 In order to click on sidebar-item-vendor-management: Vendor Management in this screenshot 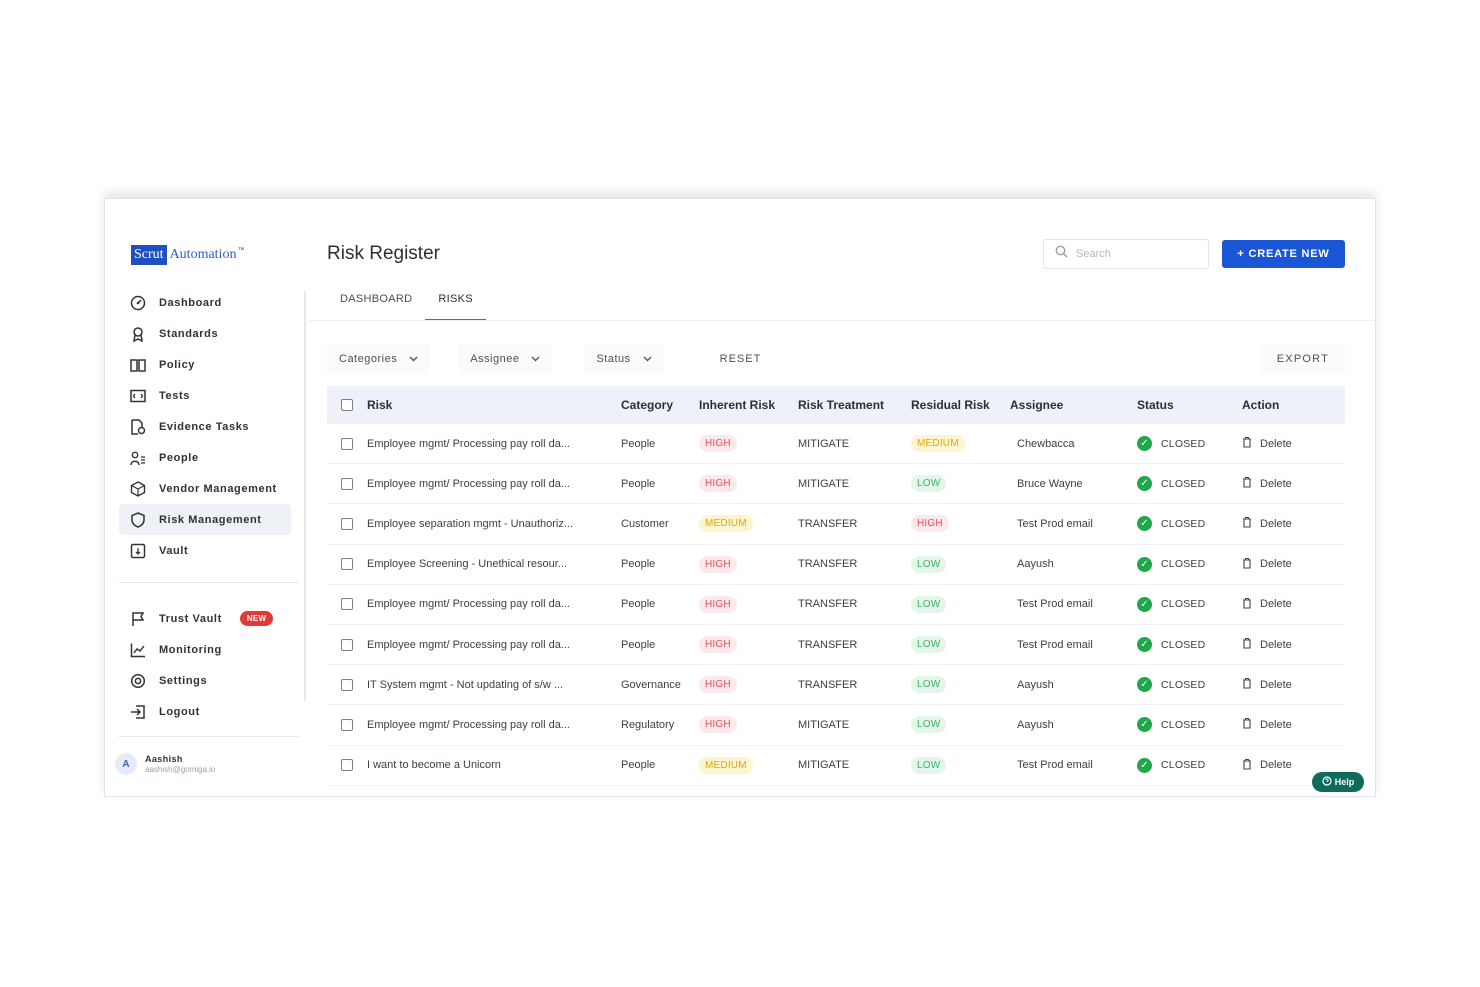, I will do `click(205, 488)`.